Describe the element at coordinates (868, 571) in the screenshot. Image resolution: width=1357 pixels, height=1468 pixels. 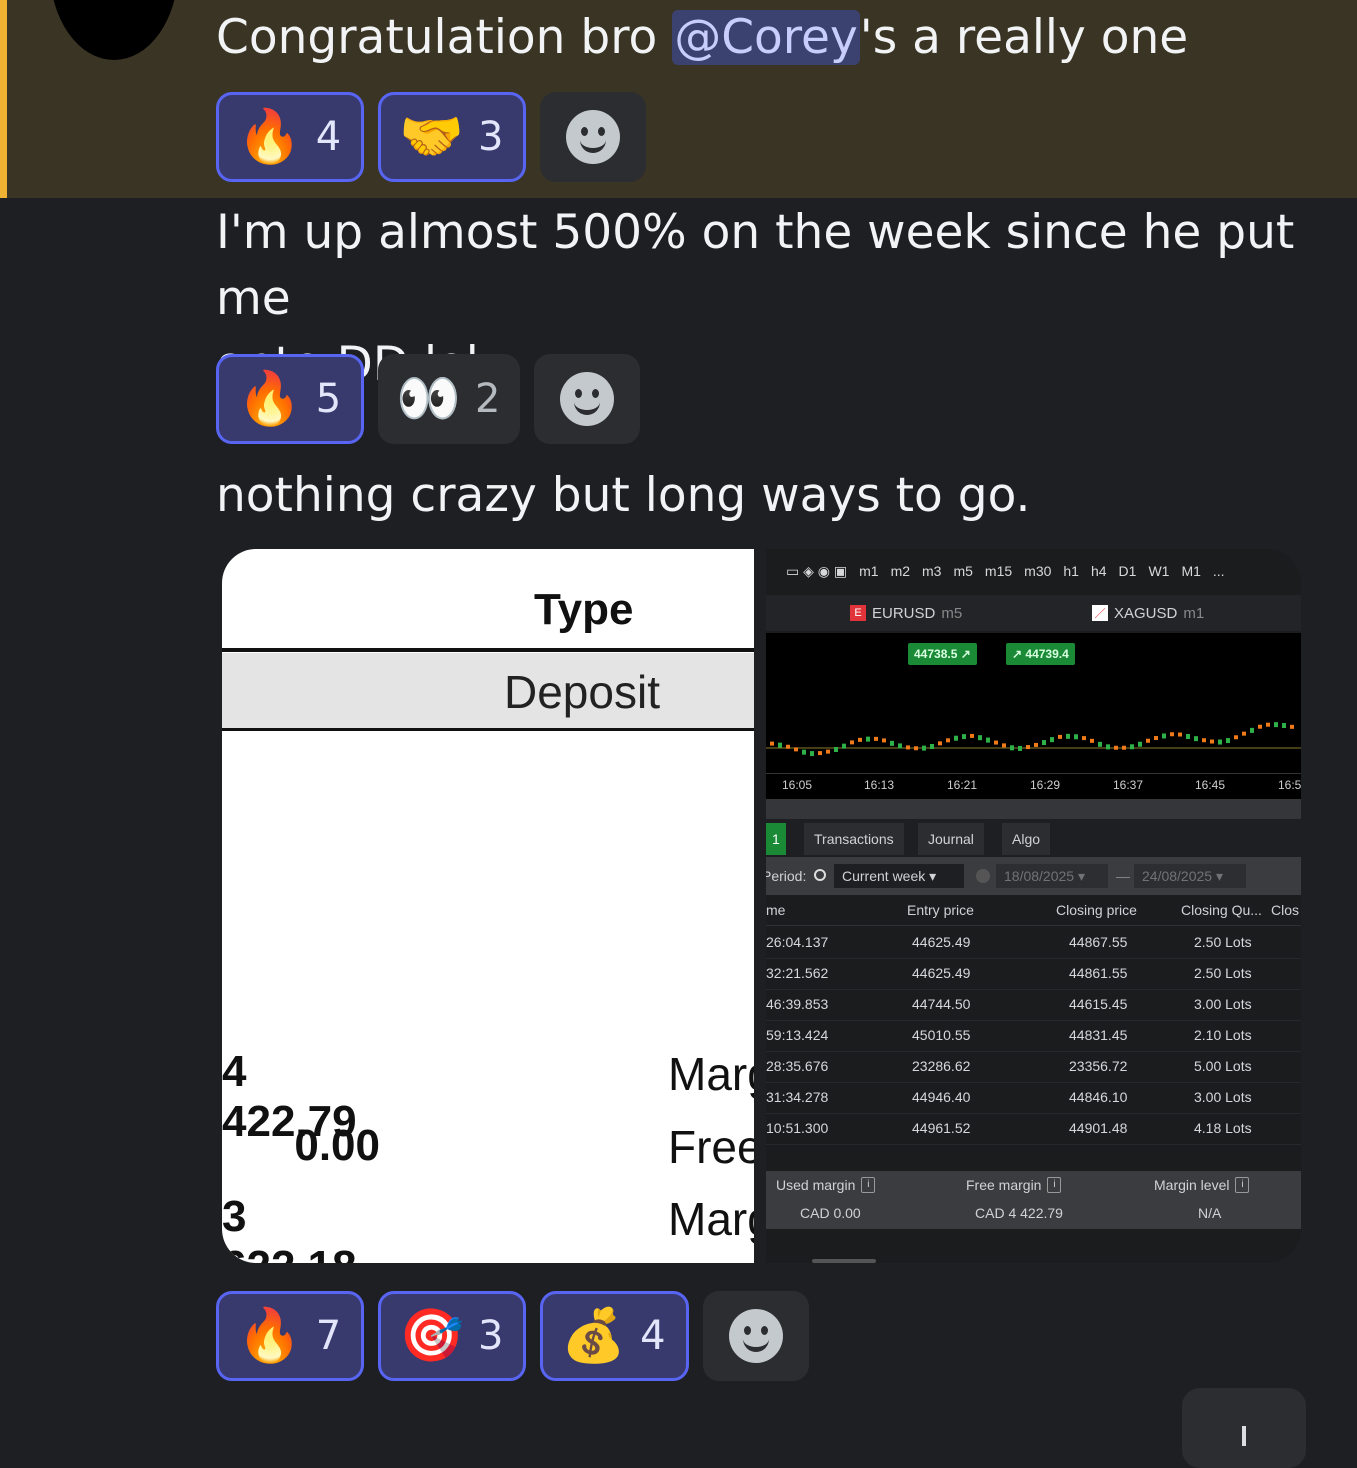
I see `timeframe-item: m1` at that location.